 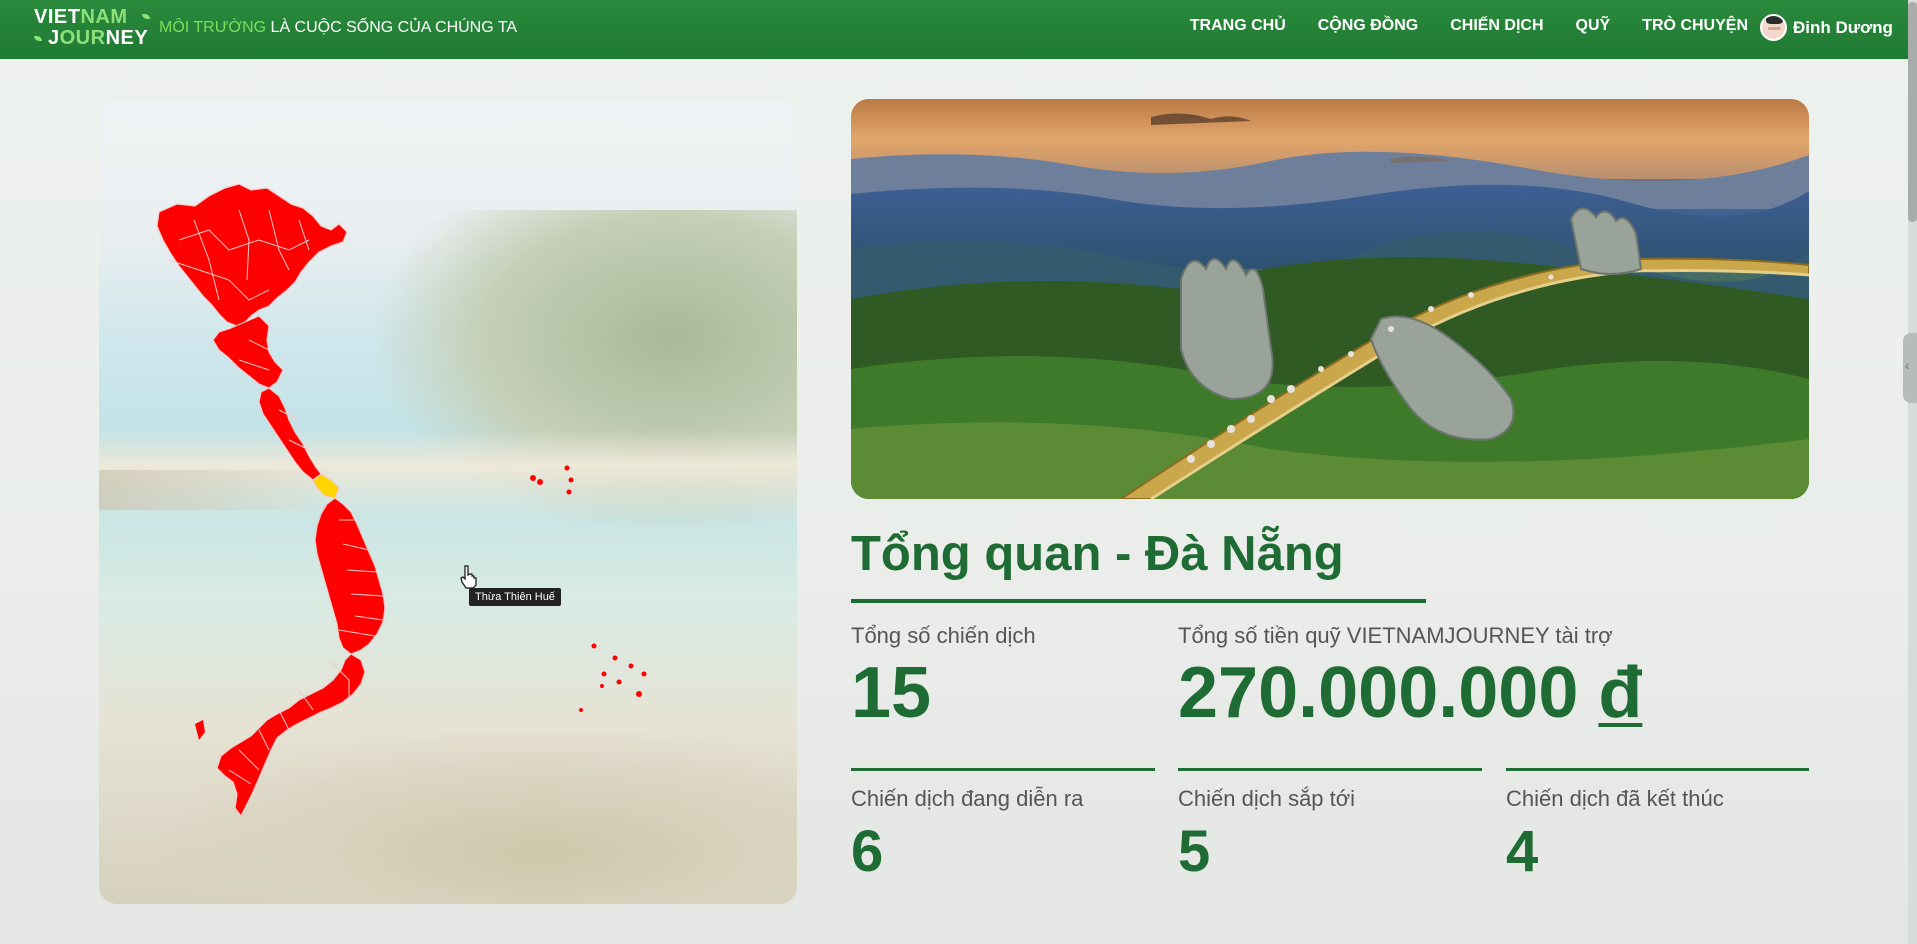 I want to click on logo-text-ney: NEY, so click(x=127, y=38).